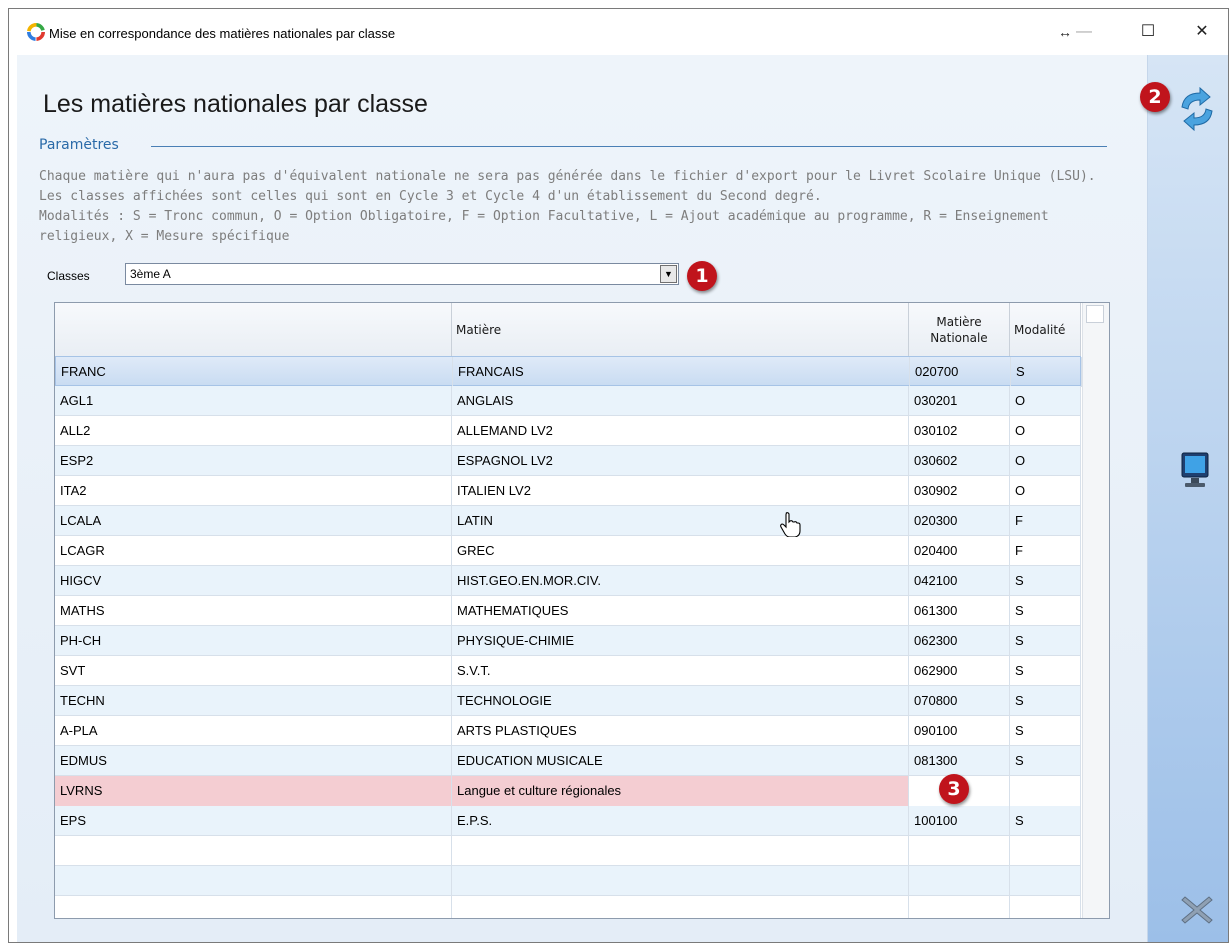 Image resolution: width=1231 pixels, height=943 pixels. Describe the element at coordinates (680, 791) in the screenshot. I see `cell-matiere: Langue et culture régionales` at that location.